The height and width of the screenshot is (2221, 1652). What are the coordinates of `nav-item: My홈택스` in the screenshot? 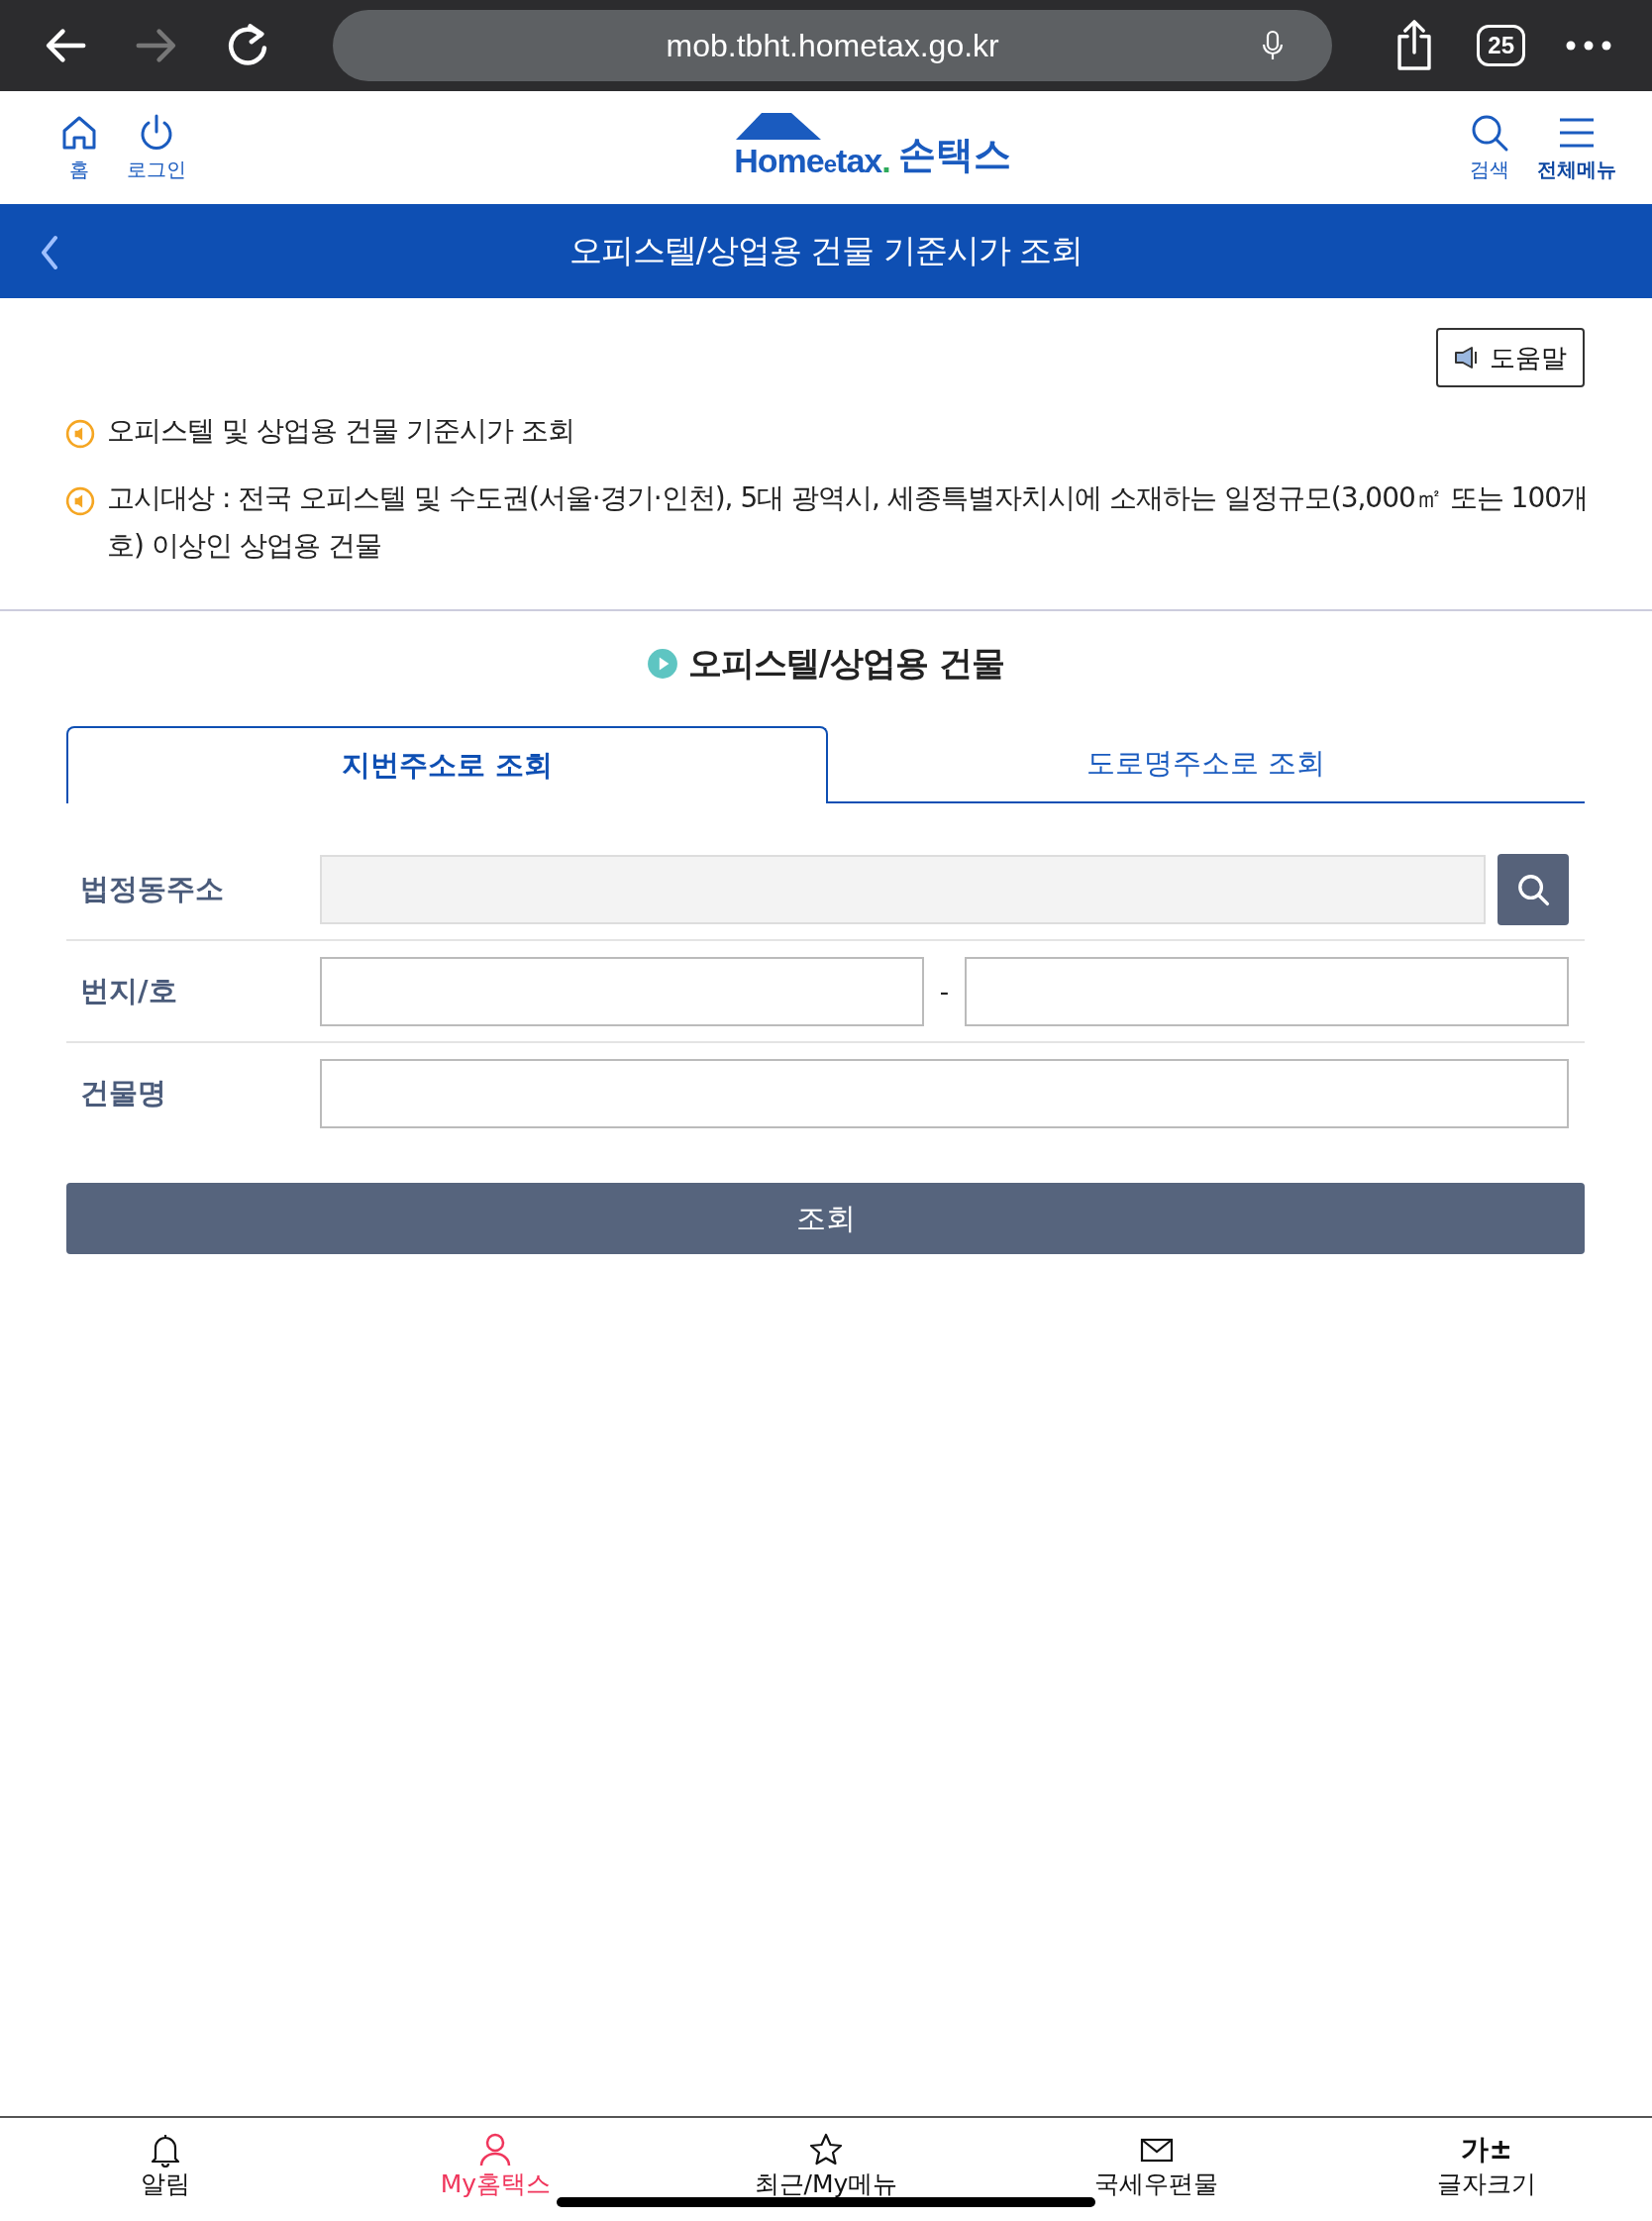 It's located at (496, 2166).